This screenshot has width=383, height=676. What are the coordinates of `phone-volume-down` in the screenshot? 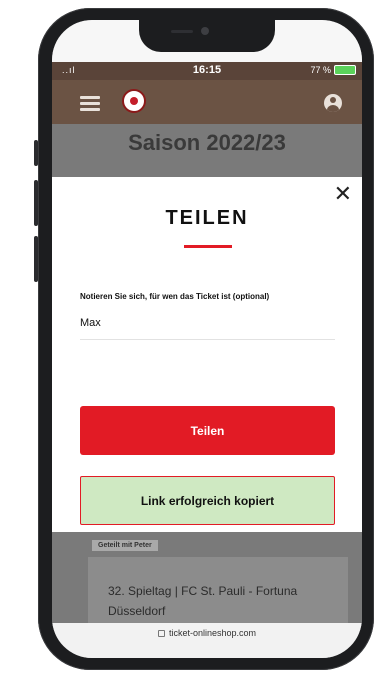 It's located at (36, 259).